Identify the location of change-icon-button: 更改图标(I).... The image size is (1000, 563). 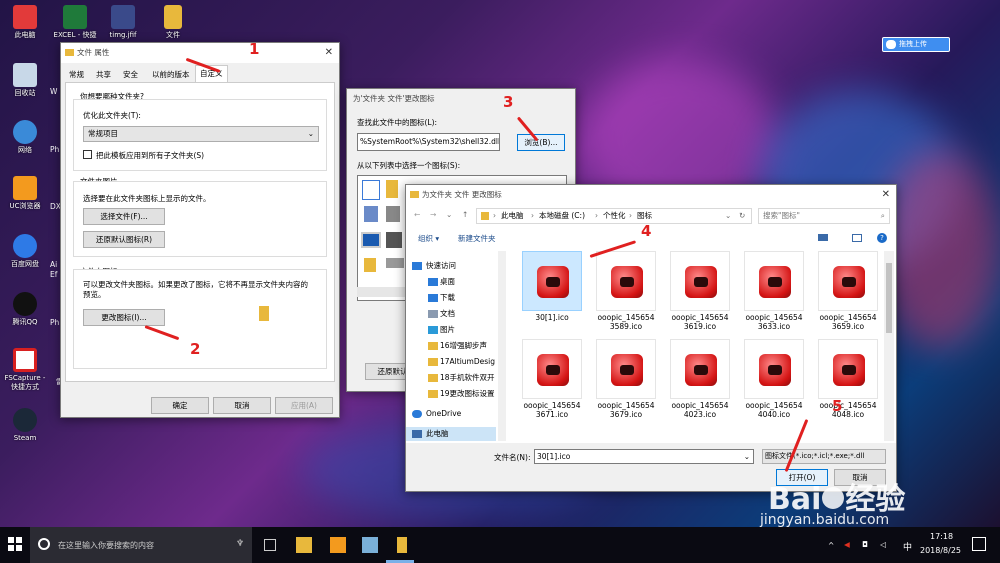
(124, 317).